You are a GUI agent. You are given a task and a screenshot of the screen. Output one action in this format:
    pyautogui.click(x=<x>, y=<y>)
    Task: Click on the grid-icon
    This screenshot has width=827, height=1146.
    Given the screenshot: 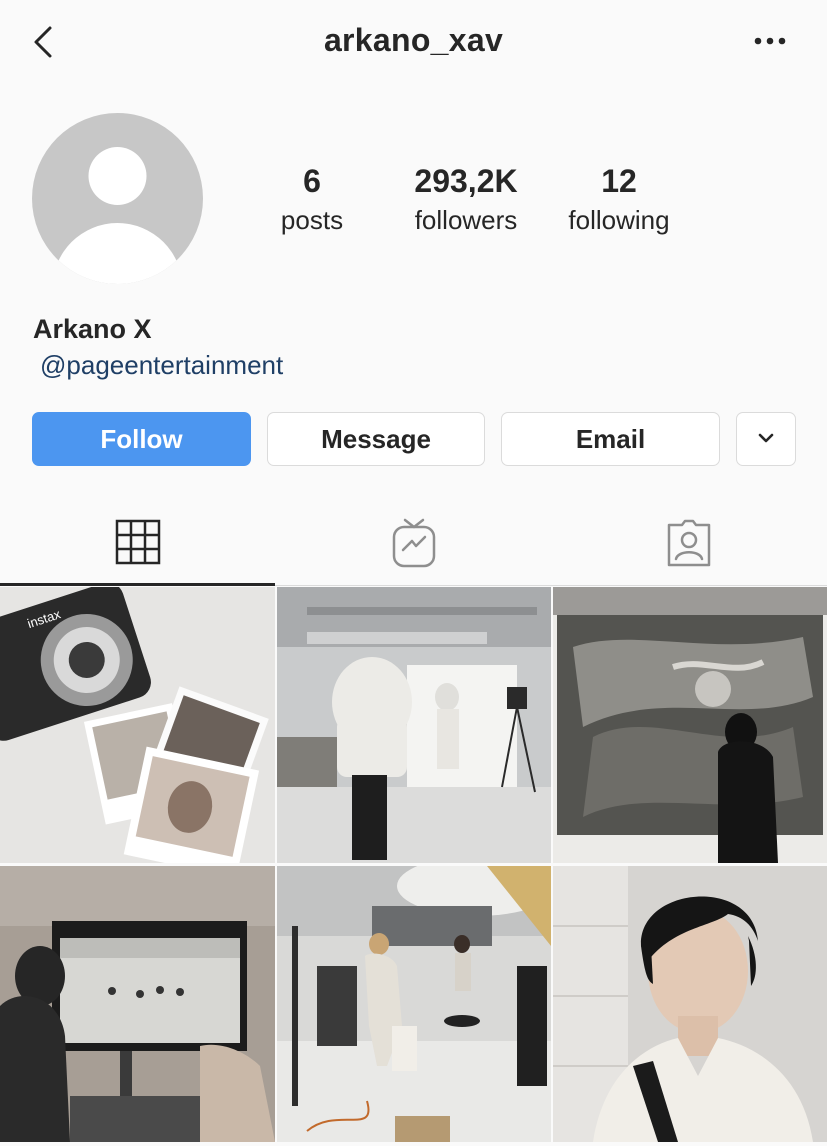 What is the action you would take?
    pyautogui.click(x=137, y=541)
    